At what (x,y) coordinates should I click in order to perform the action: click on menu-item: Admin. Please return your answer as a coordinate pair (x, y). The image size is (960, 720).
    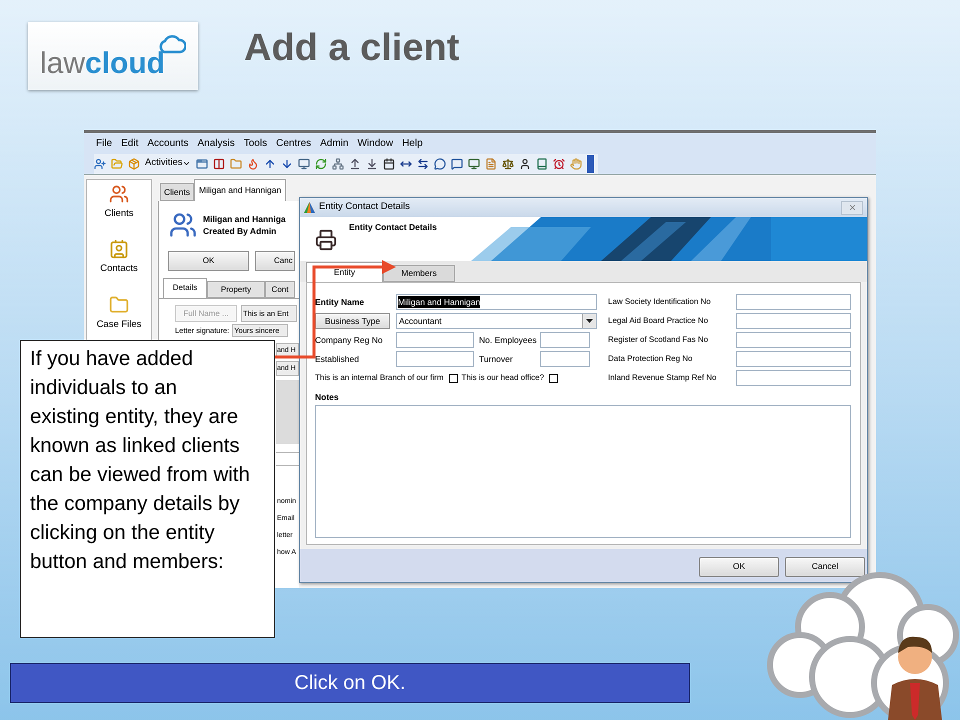
    Looking at the image, I should click on (334, 143).